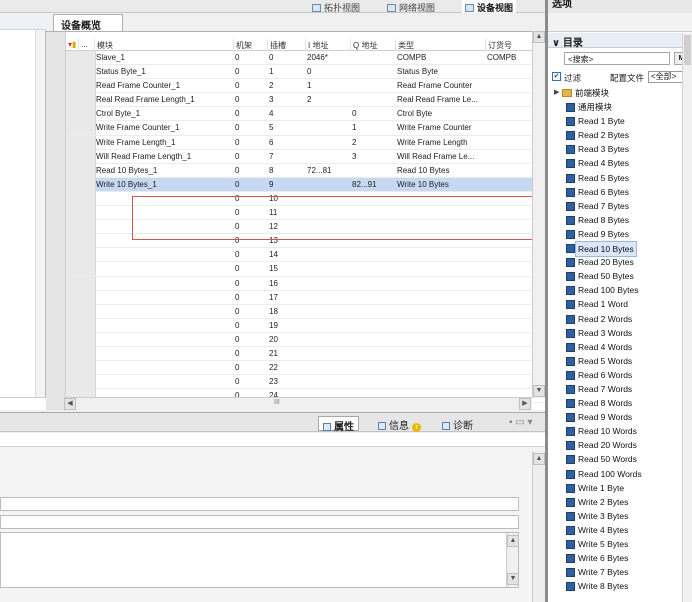 The width and height of the screenshot is (692, 602). What do you see at coordinates (286, 368) in the screenshot?
I see `cell-slot: 22` at bounding box center [286, 368].